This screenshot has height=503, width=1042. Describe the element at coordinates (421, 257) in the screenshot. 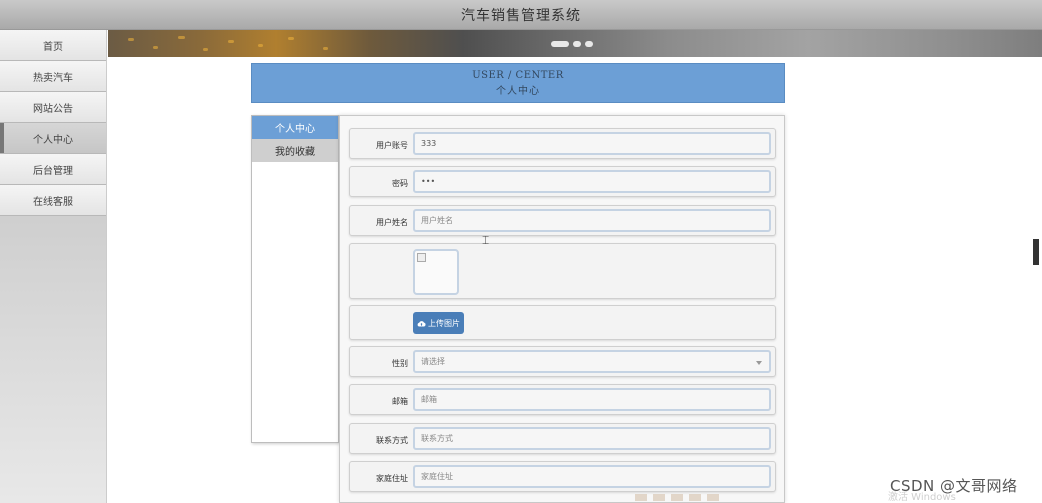

I see `broken-image-icon` at that location.